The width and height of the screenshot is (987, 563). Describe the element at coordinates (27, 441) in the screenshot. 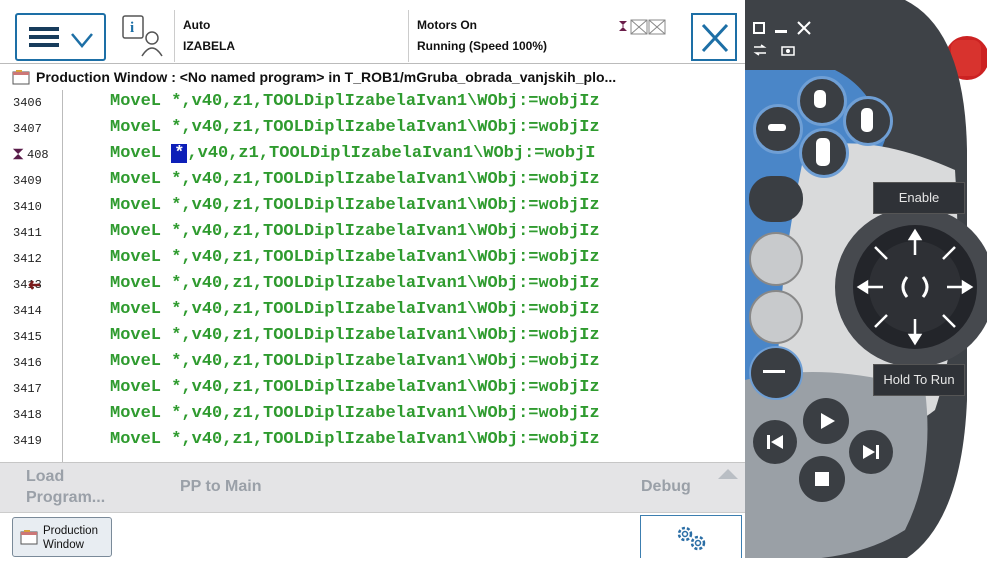

I see `line-number: 3419` at that location.